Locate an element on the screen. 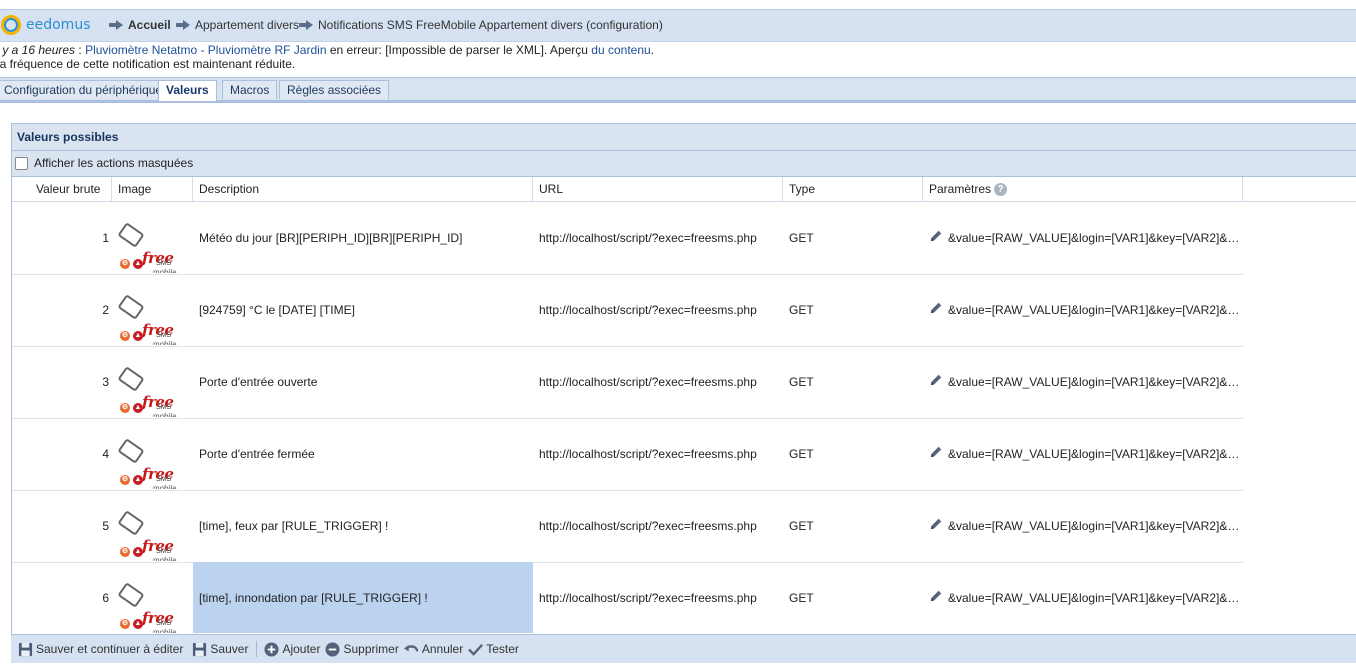 The image size is (1356, 667). breadcrumb-label: Accueil is located at coordinates (149, 25).